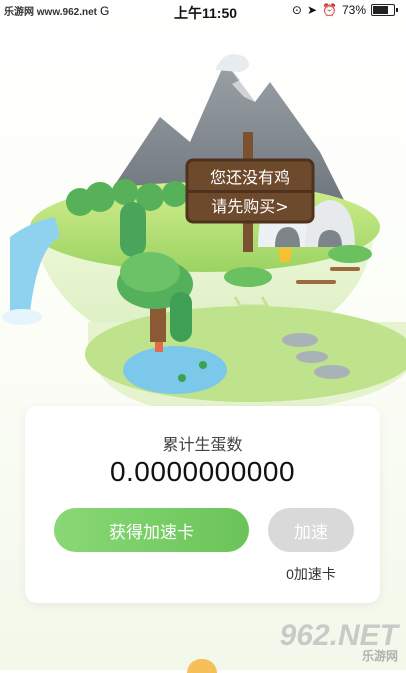 This screenshot has width=406, height=673. What do you see at coordinates (202, 471) in the screenshot?
I see `egg-count-value: 0.0000000000` at bounding box center [202, 471].